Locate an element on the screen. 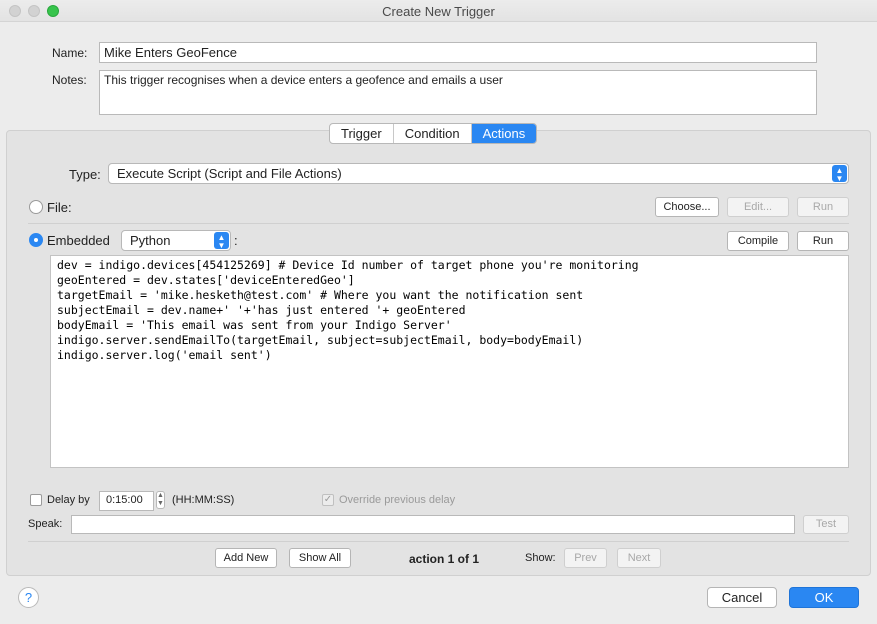  ok-button: OK is located at coordinates (824, 597).